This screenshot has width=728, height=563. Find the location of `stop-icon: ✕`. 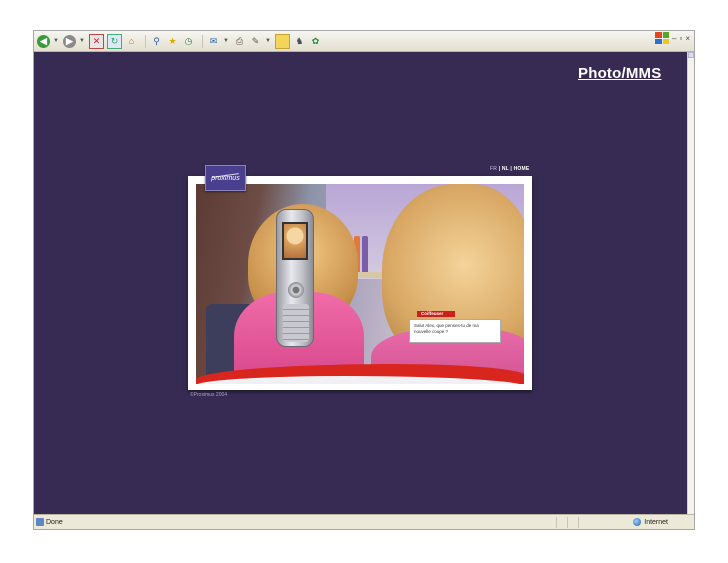

stop-icon: ✕ is located at coordinates (96, 41).